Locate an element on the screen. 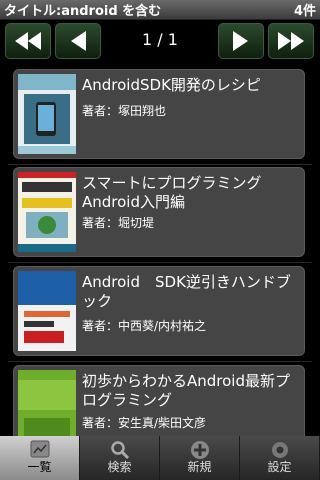 The height and width of the screenshot is (480, 320). search-icon is located at coordinates (119, 450).